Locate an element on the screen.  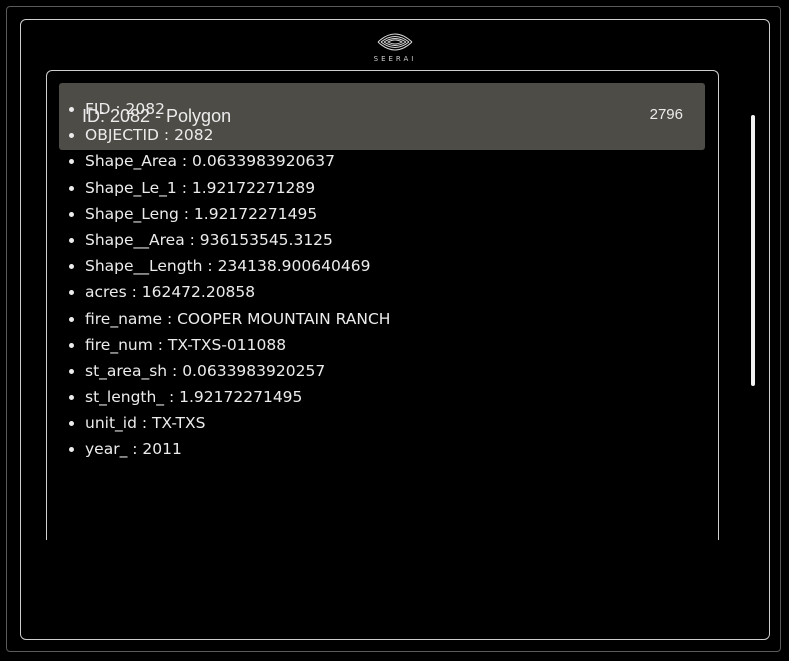
property-item: OBJECTID : 2082 is located at coordinates (237, 135).